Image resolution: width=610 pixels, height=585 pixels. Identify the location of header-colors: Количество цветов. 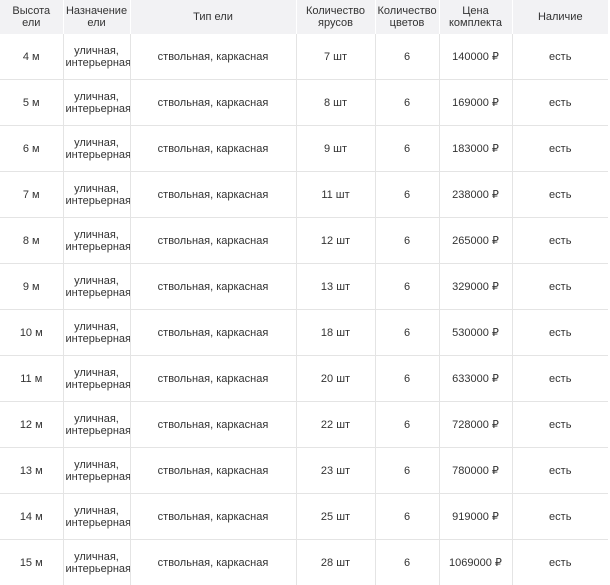
(407, 17).